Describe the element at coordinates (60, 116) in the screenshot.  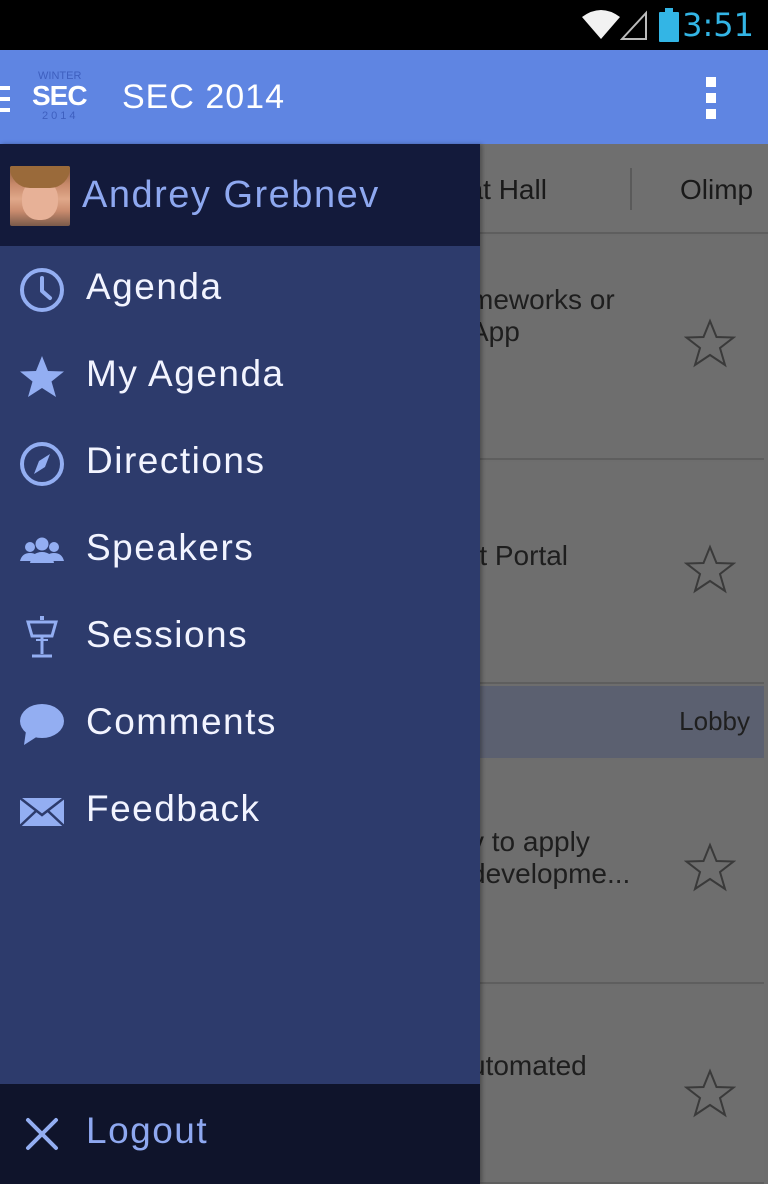
I see `logo-bottom-text: 2014` at that location.